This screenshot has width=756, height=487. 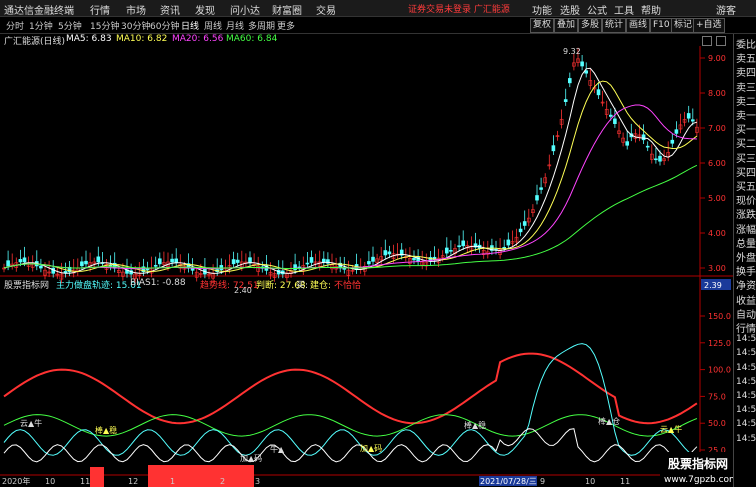 I want to click on menu-wealth: 财富圈, so click(x=287, y=9).